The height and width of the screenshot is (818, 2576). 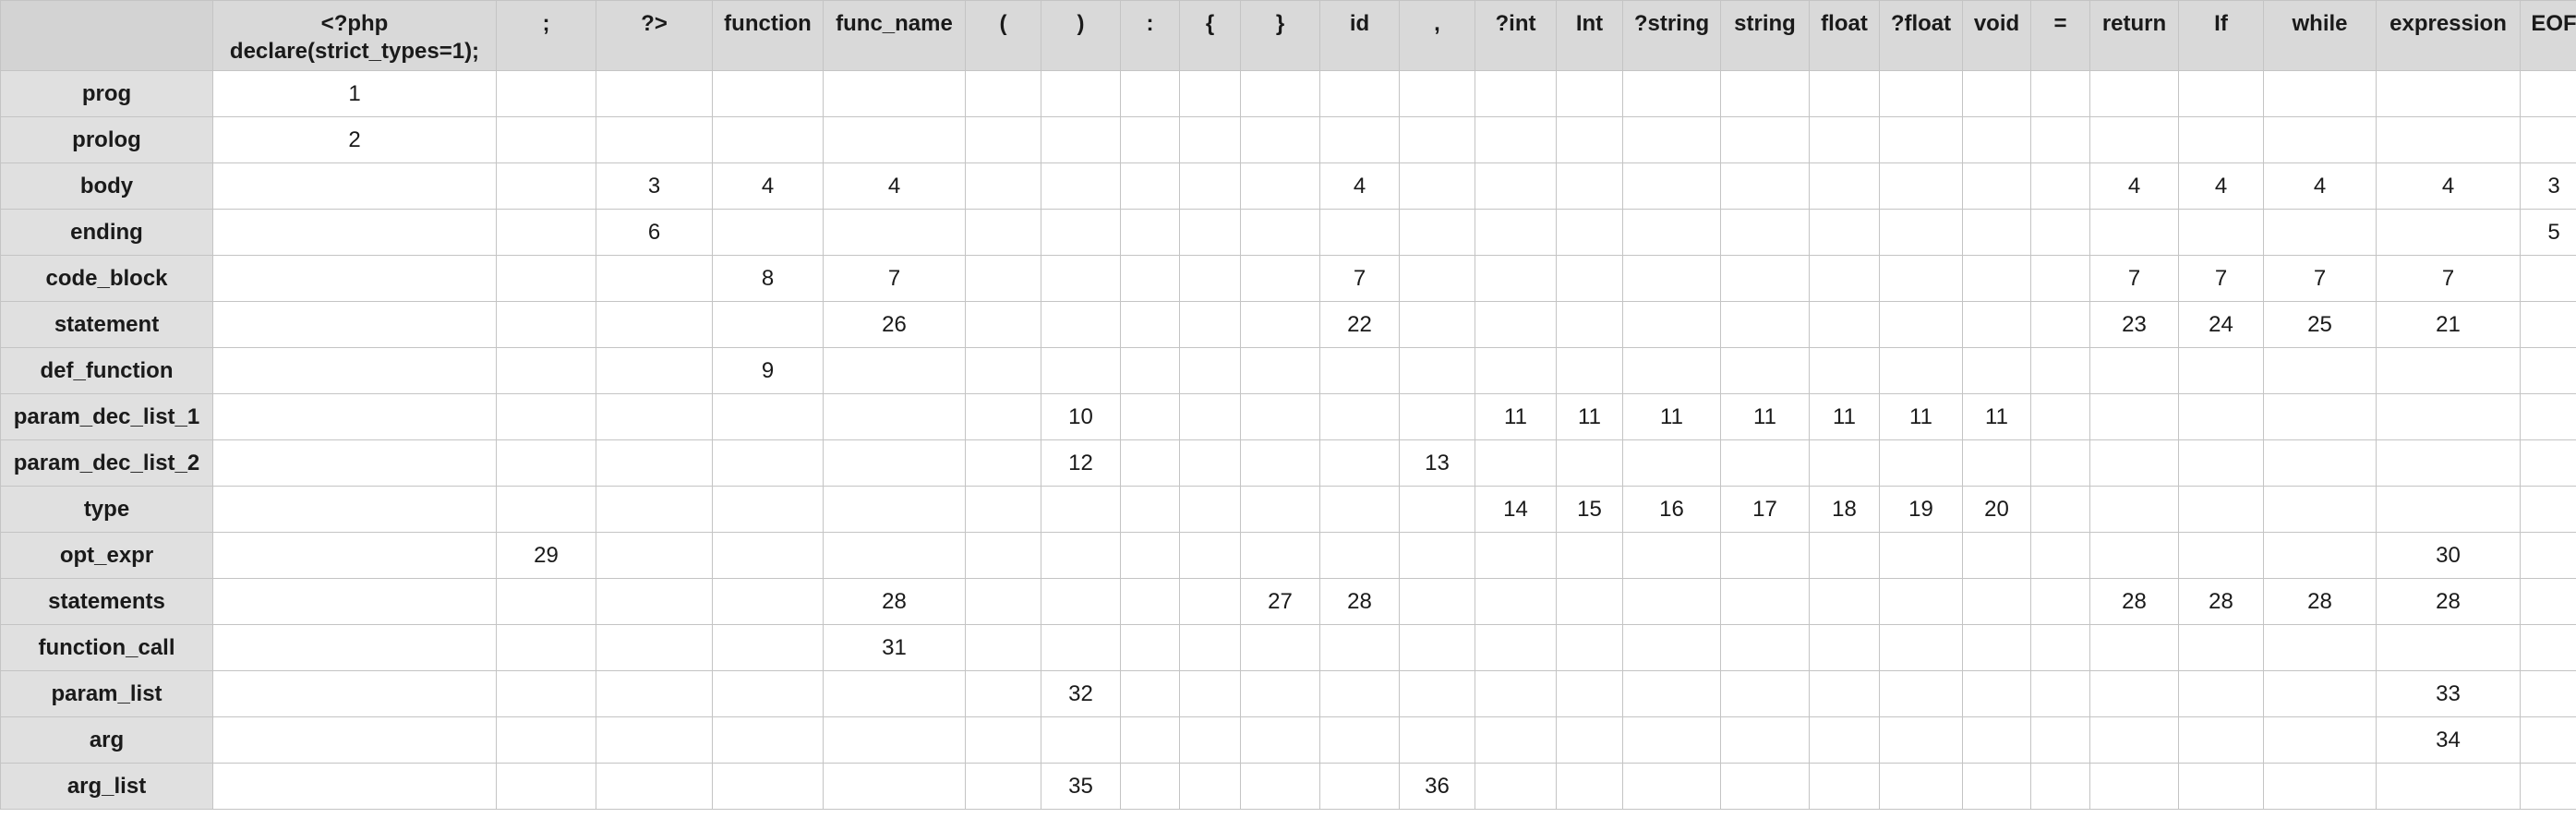 I want to click on table-cell: 4, so click(x=2320, y=186).